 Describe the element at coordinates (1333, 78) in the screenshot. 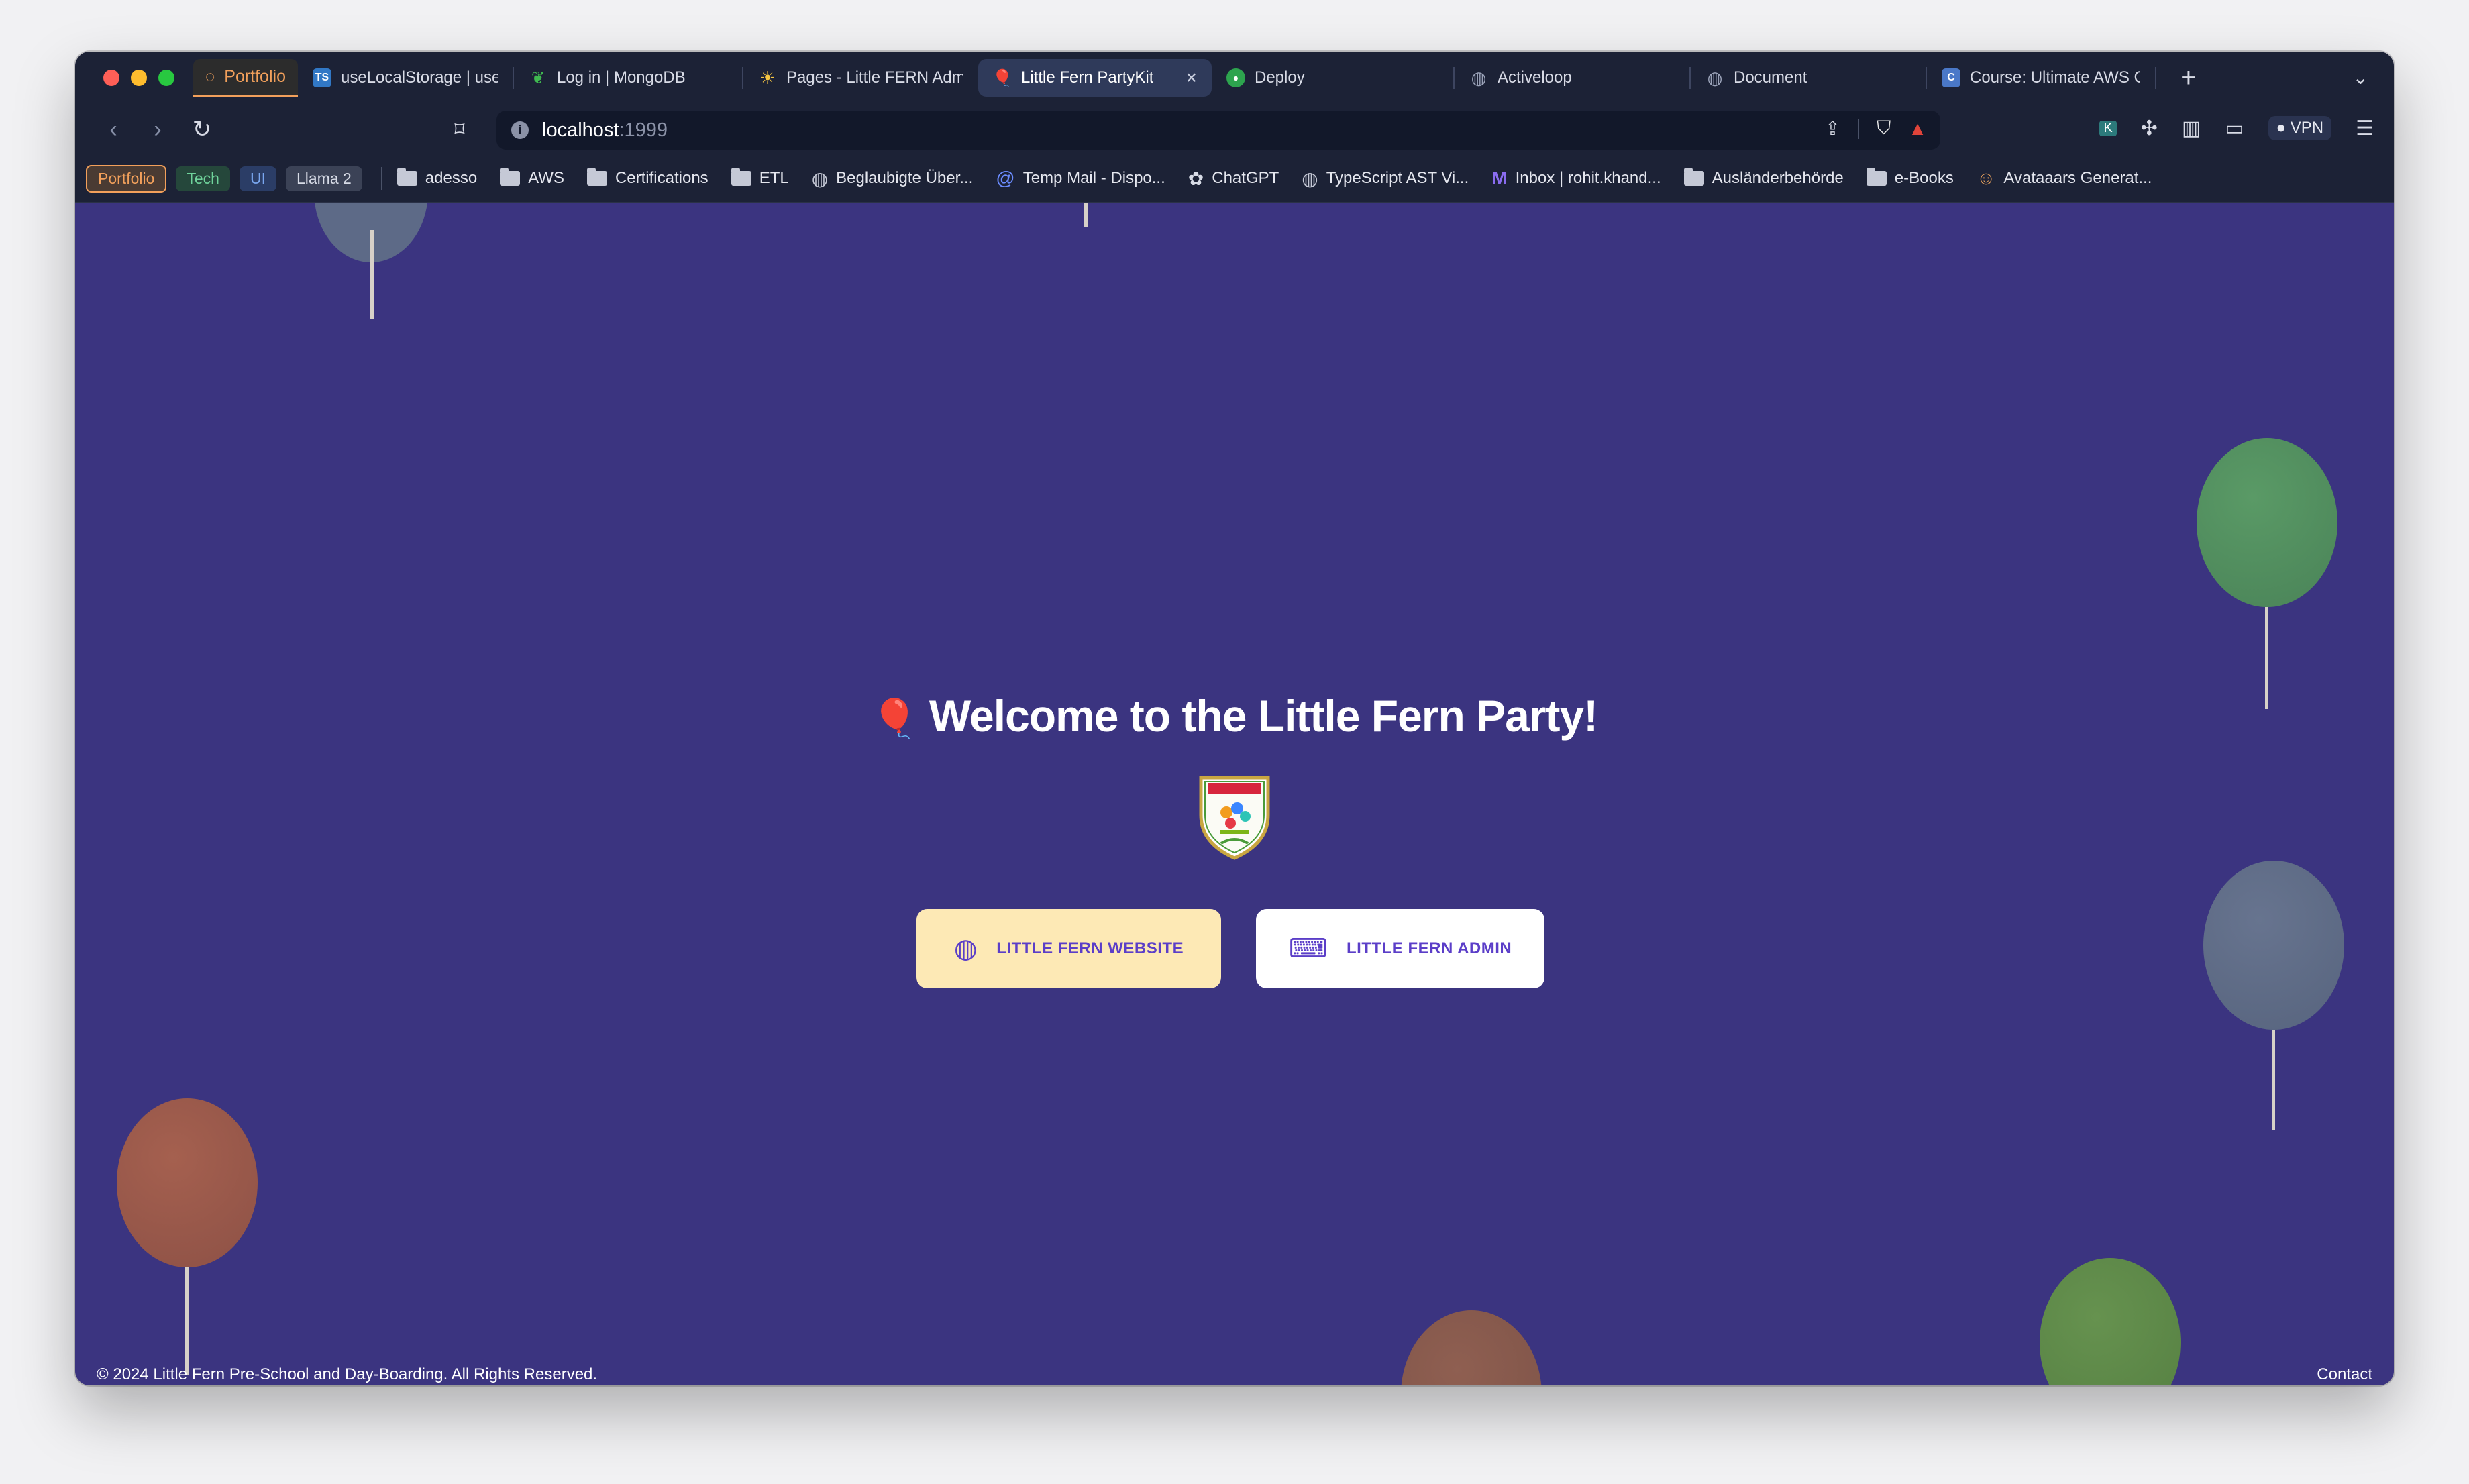

I see `tab-deploy: ● Deploy` at that location.